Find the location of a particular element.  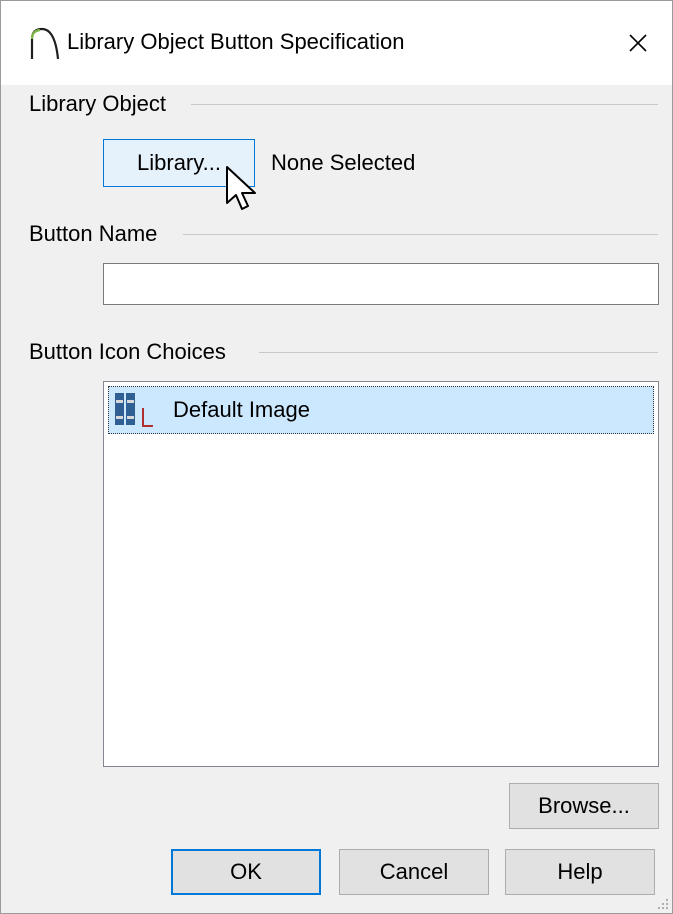

title-bar: Library Object Button Specification is located at coordinates (336, 43).